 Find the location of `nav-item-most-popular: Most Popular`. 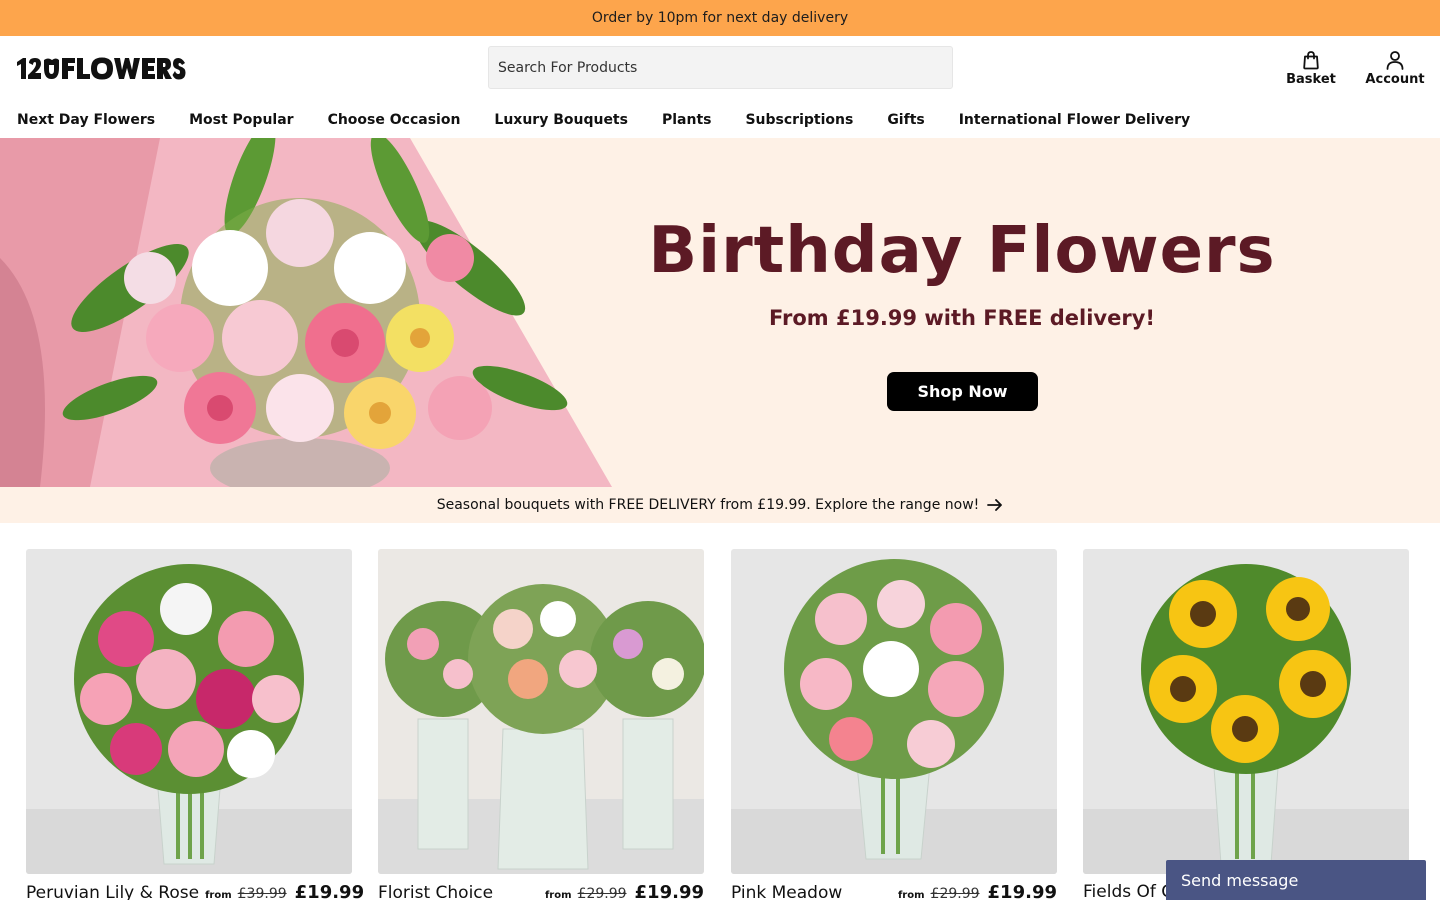

nav-item-most-popular: Most Popular is located at coordinates (241, 120).